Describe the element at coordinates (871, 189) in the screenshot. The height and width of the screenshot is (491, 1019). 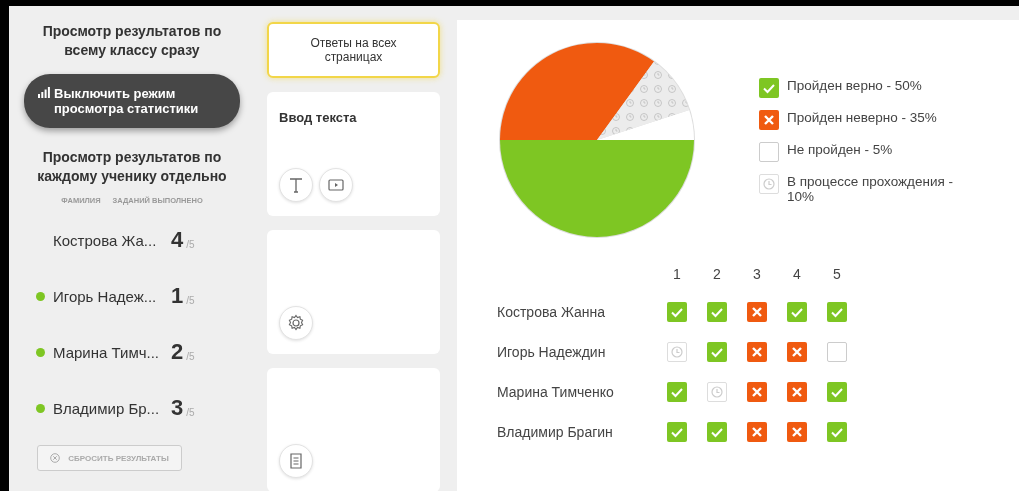
I see `legend-label: В процессе прохождения - 10%` at that location.